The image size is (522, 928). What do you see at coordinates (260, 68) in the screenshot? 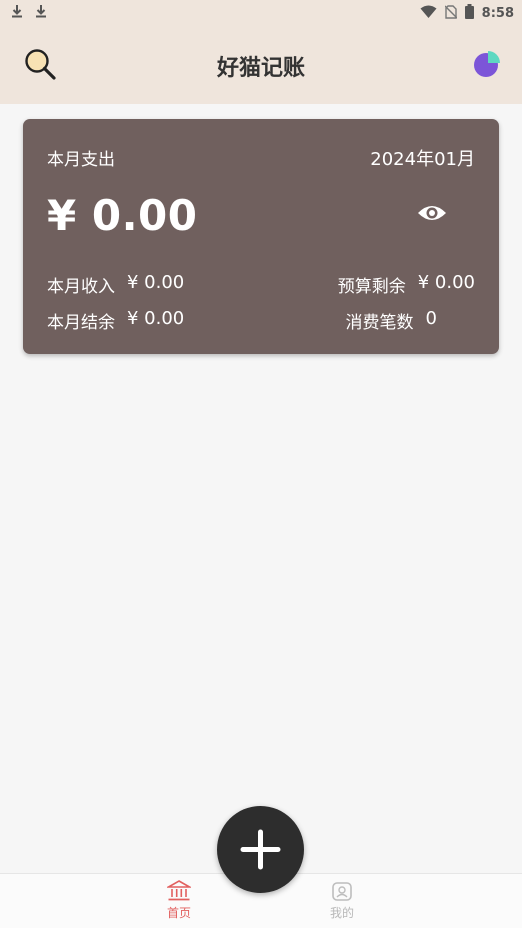
I see `page-title: 好猫记账` at bounding box center [260, 68].